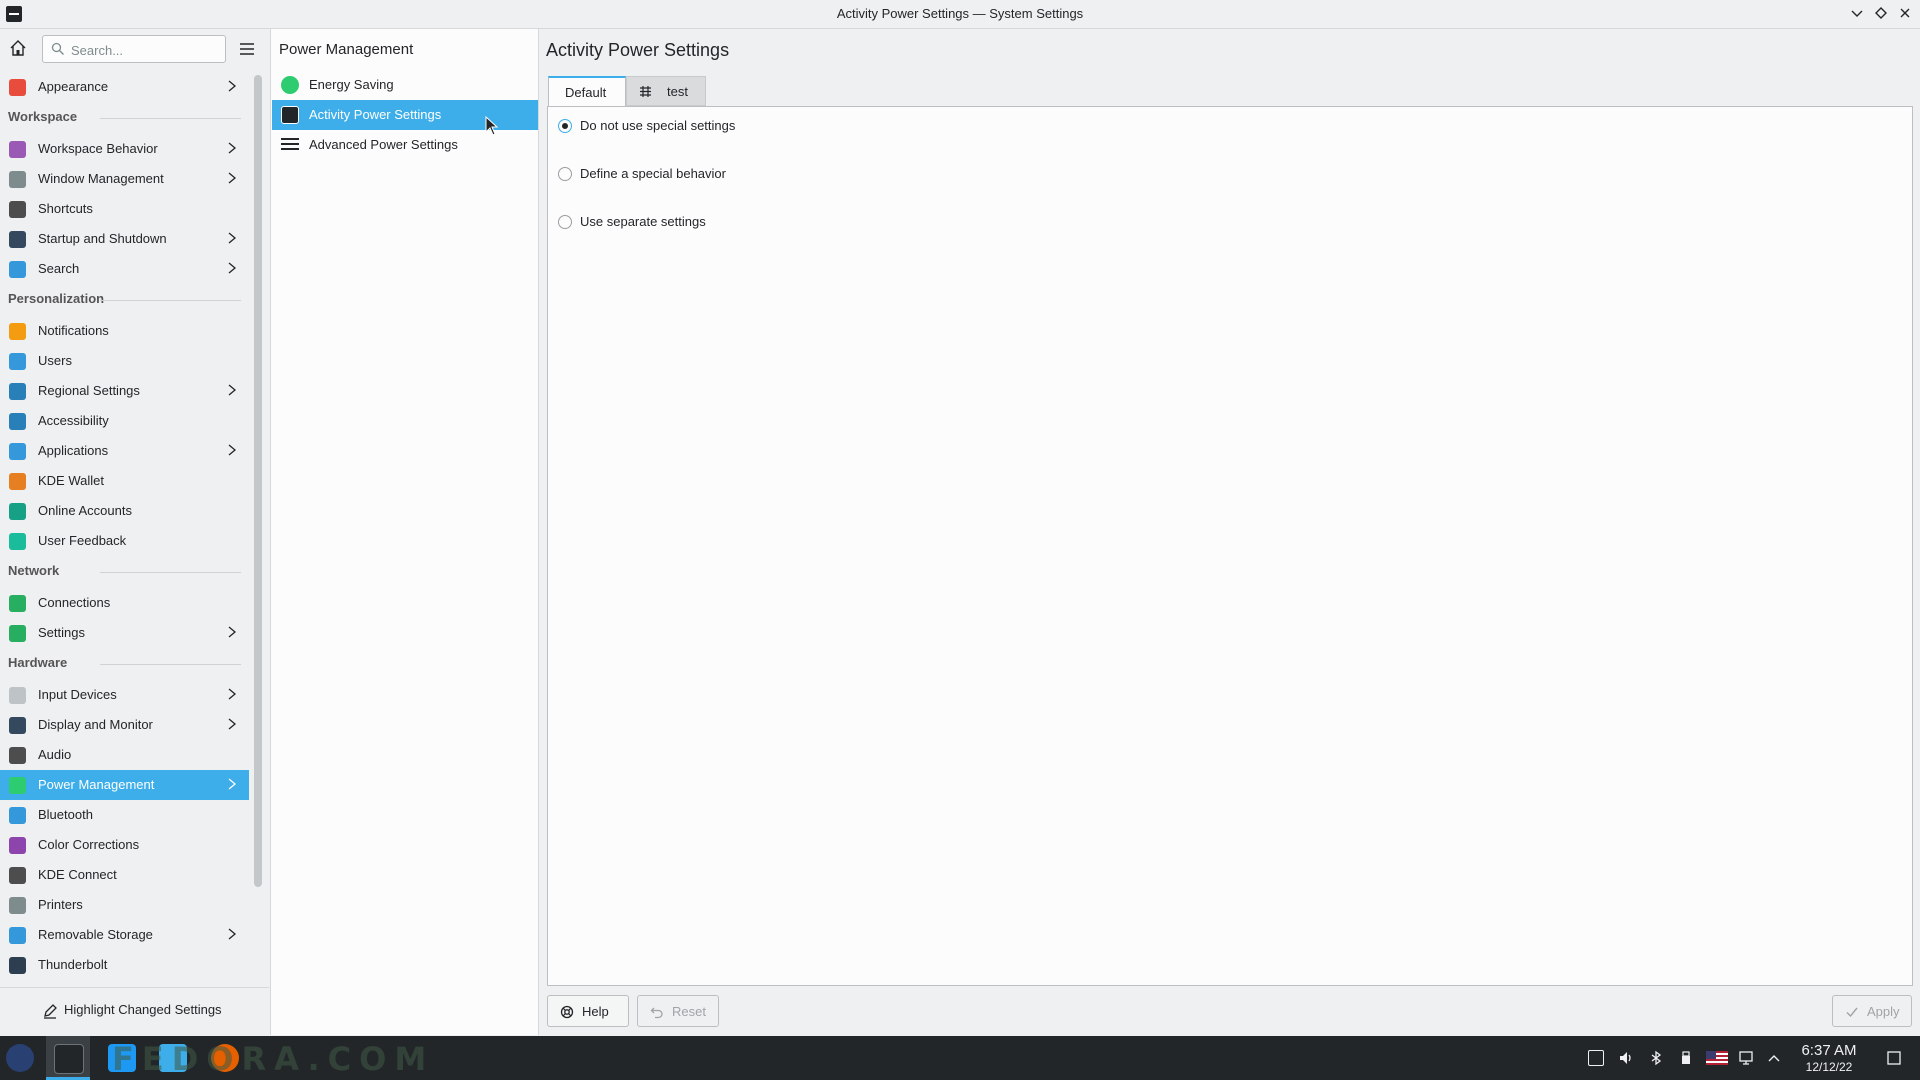 This screenshot has height=1080, width=1920. What do you see at coordinates (124, 87) in the screenshot?
I see `sidebar-item-appearance: Appearance` at bounding box center [124, 87].